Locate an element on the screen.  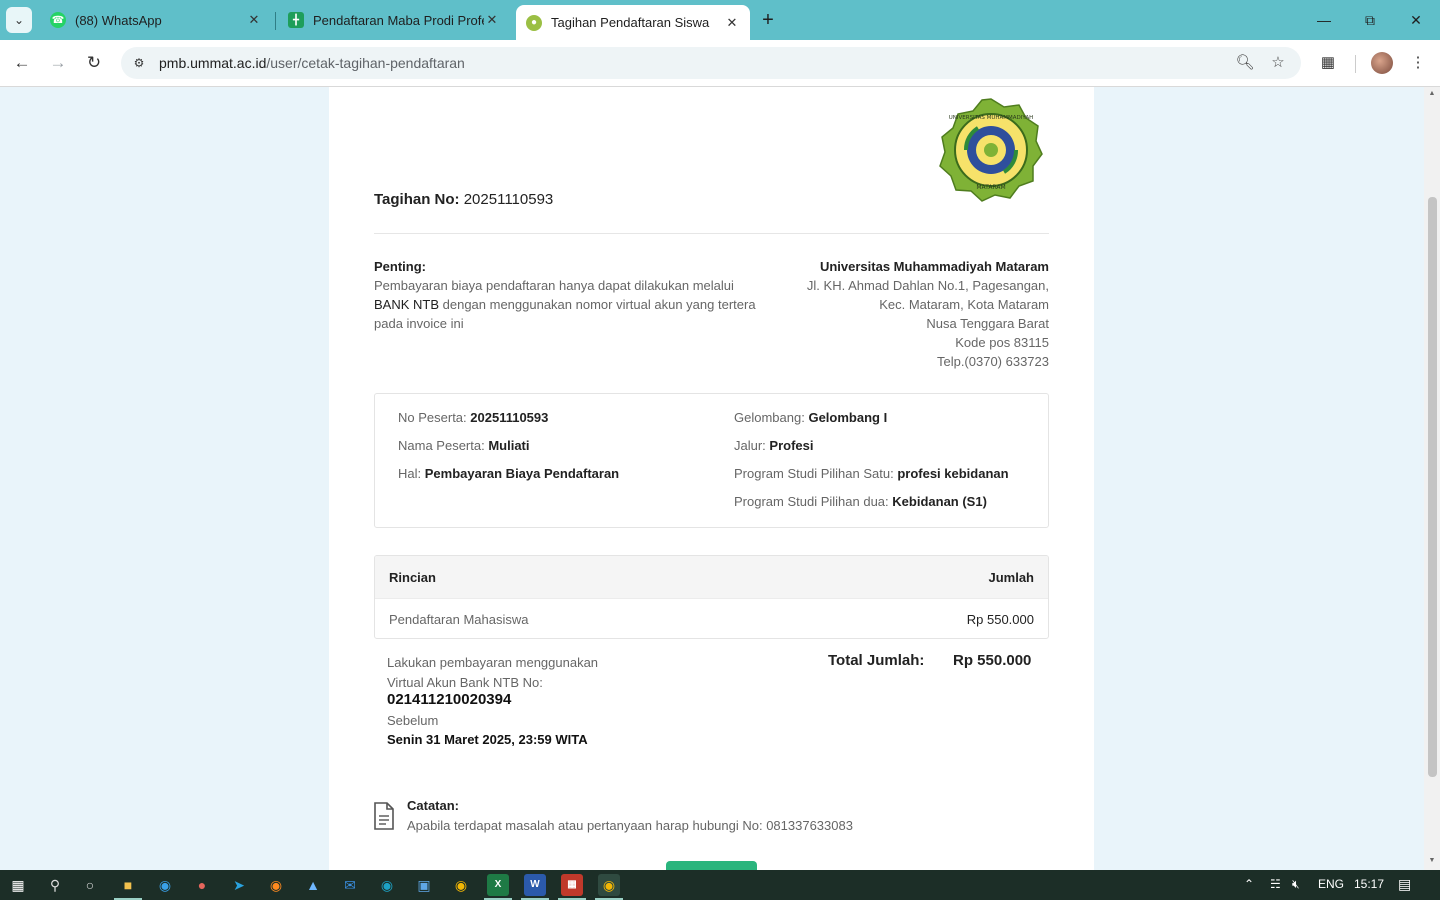
site-info-tune-icon: ⚙ is located at coordinates (139, 63).